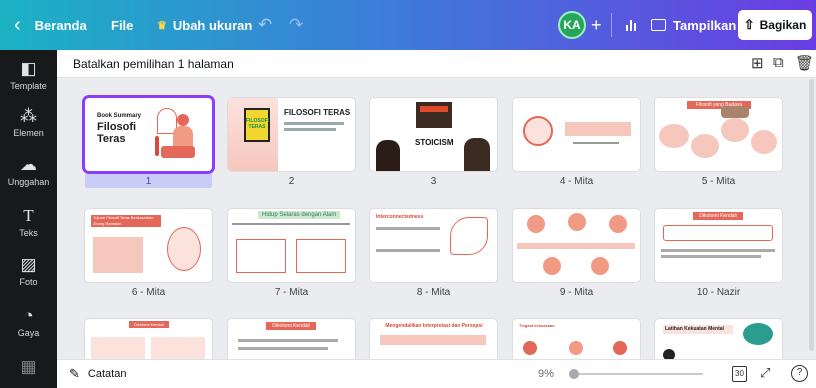  What do you see at coordinates (635, 374) in the screenshot?
I see `zoom-slider-track` at bounding box center [635, 374].